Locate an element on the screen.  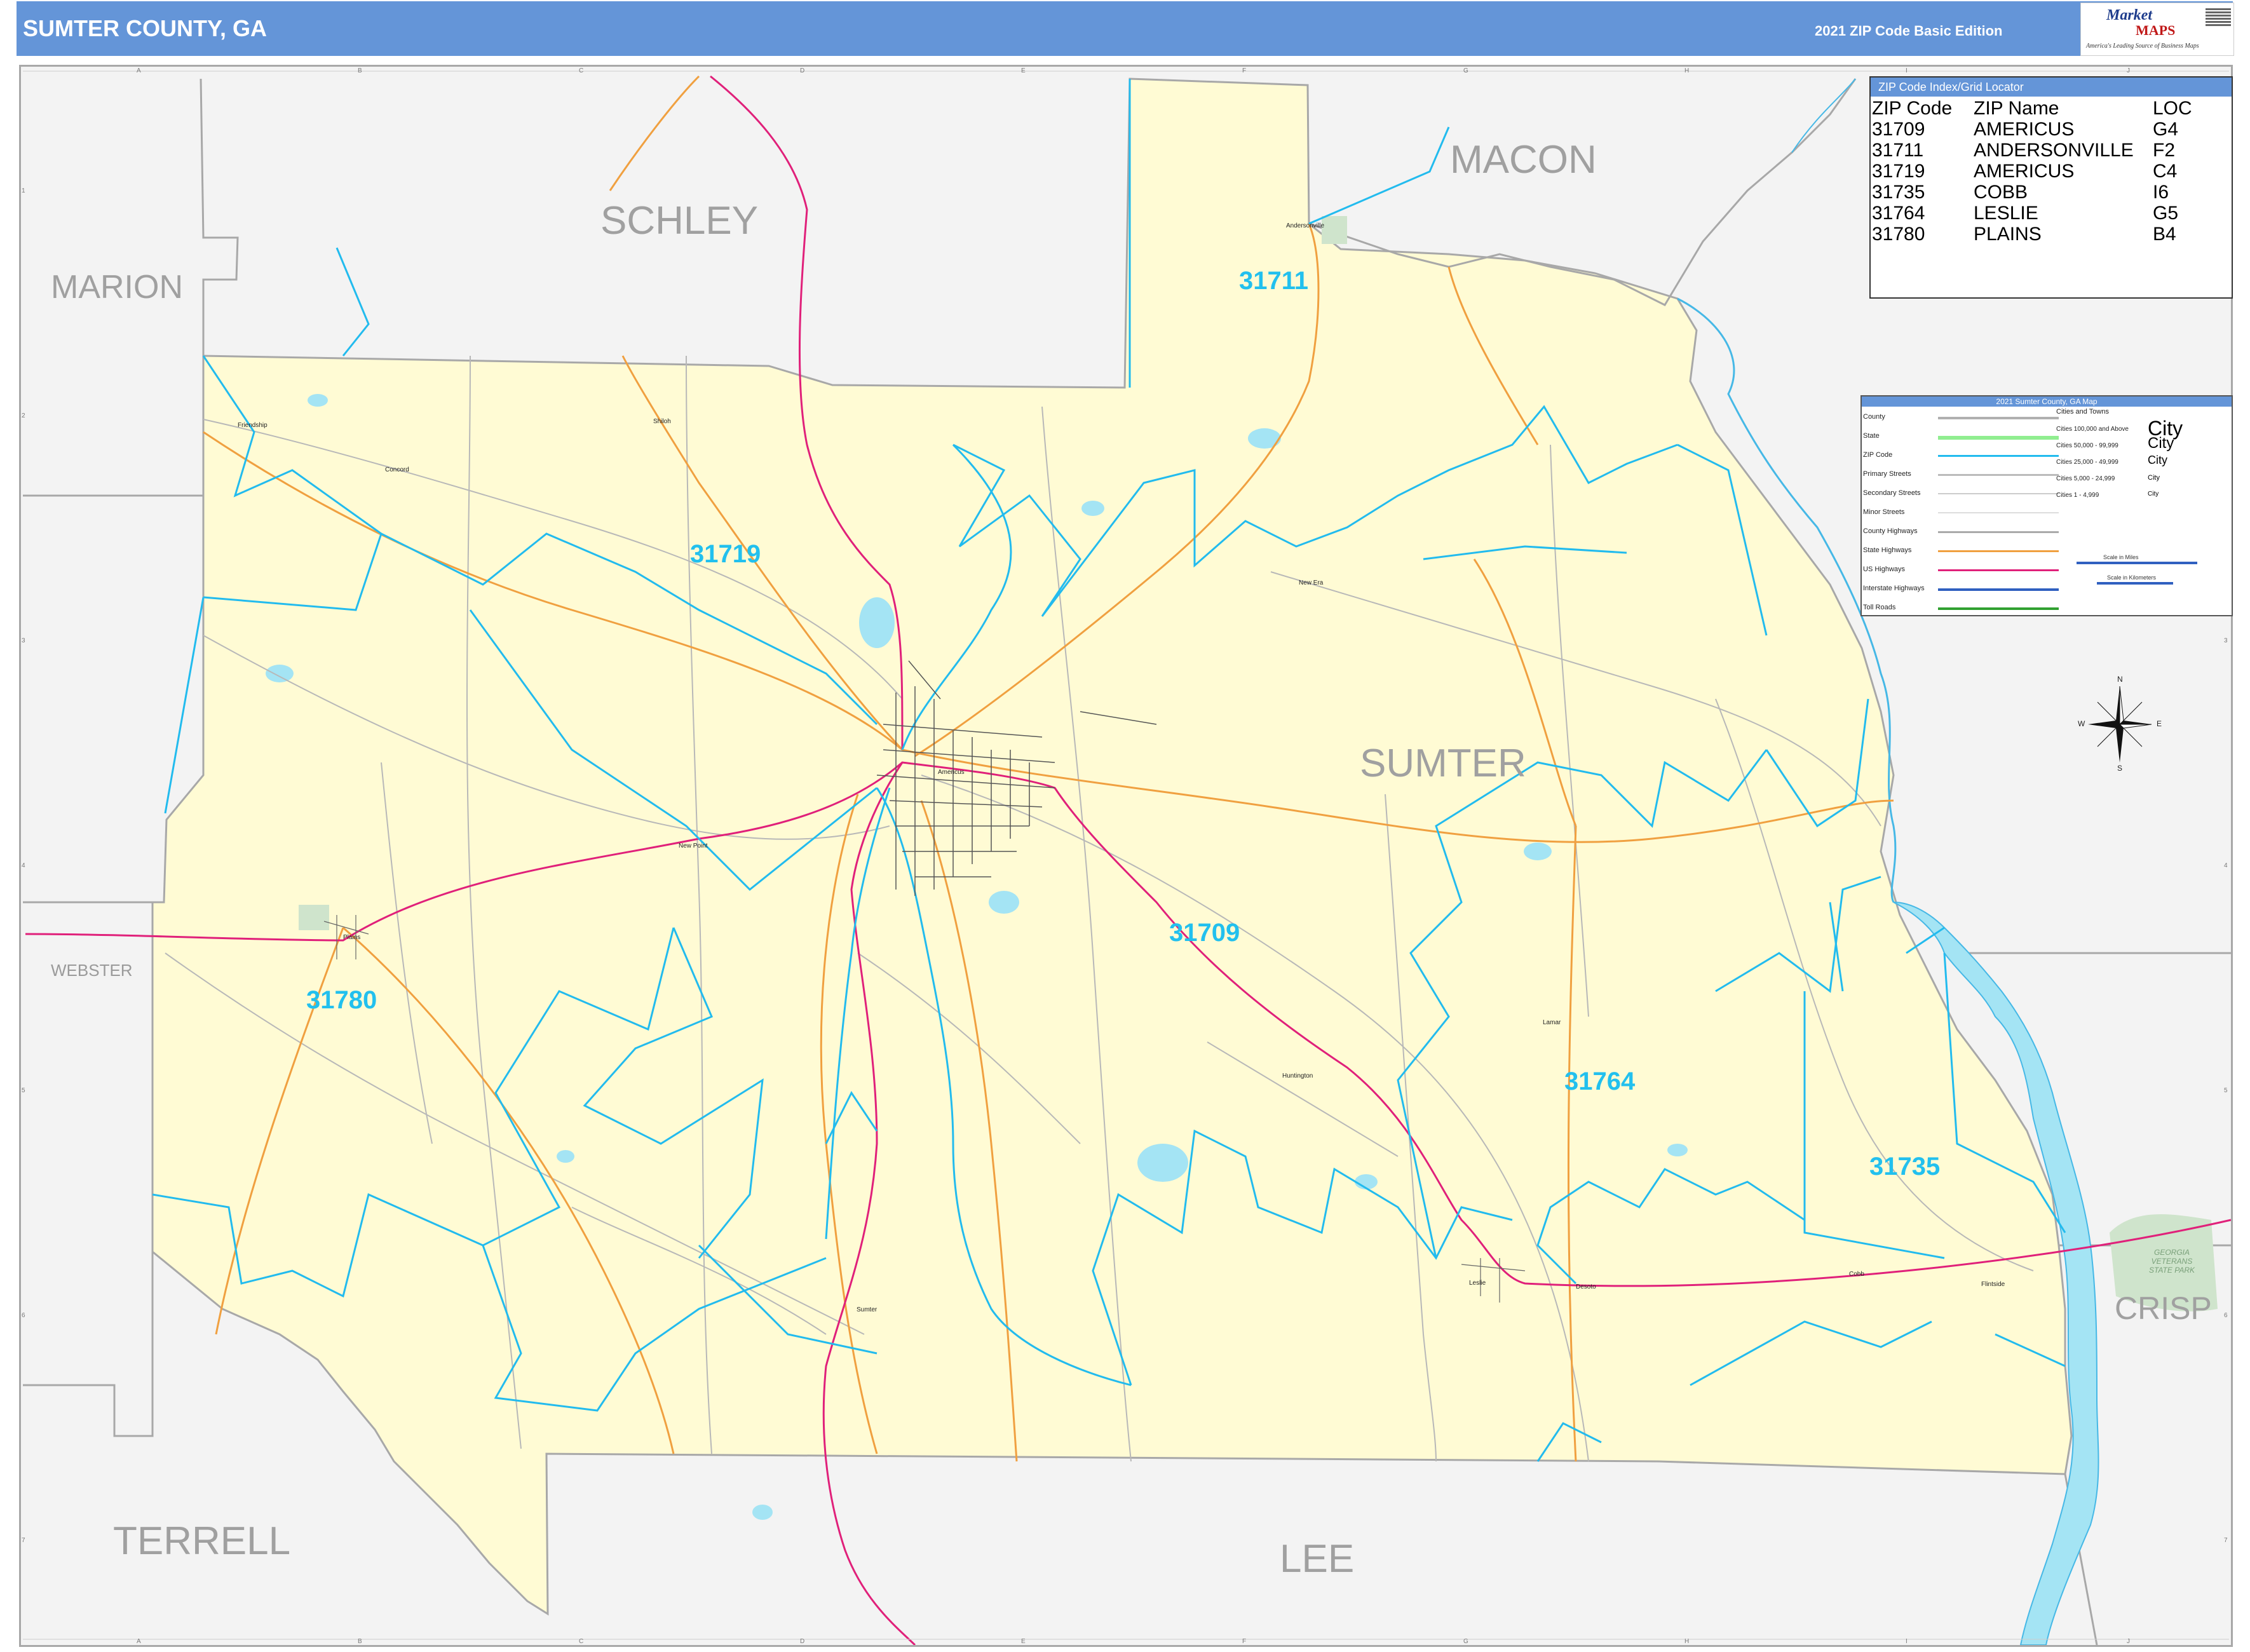
county-label-schley: SCHLEY is located at coordinates (680, 221).